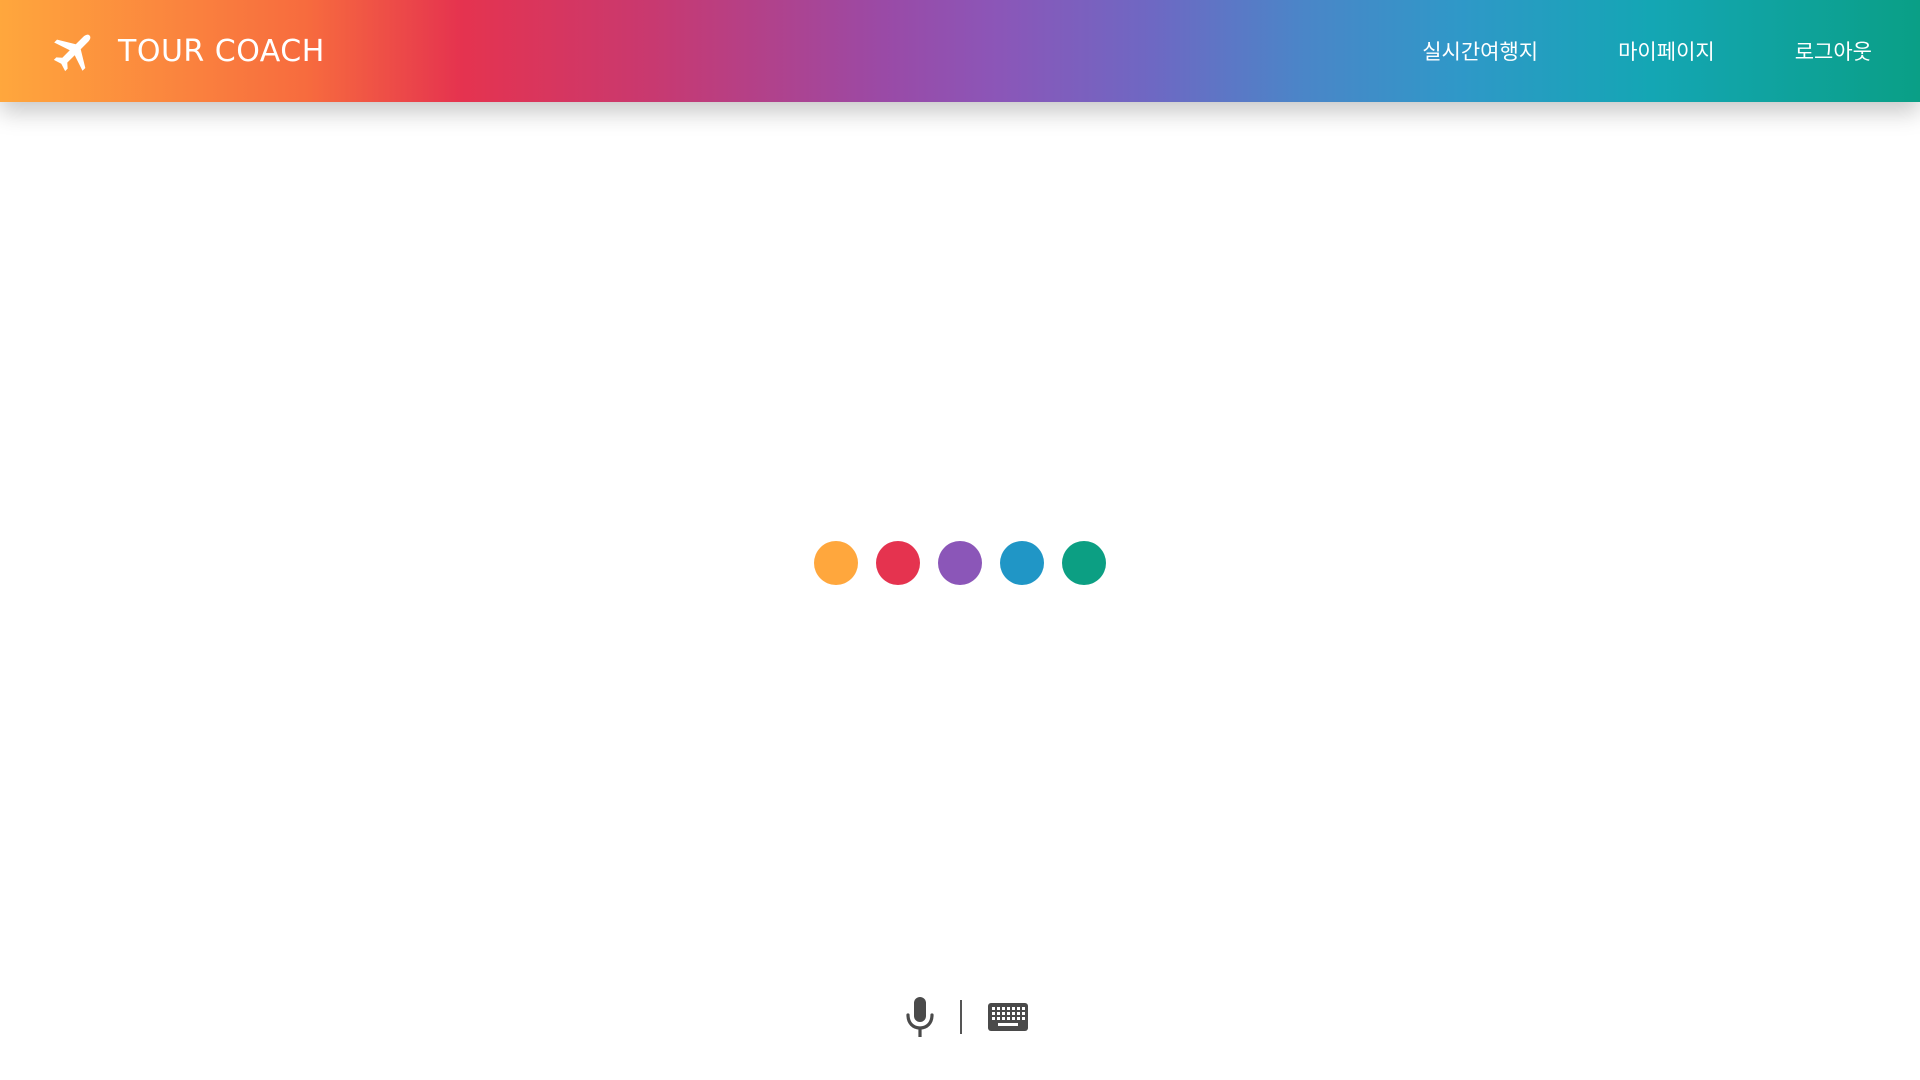  I want to click on top-header: TOUR COACH 실시간여행지 마이페이지 로그아웃, so click(960, 51).